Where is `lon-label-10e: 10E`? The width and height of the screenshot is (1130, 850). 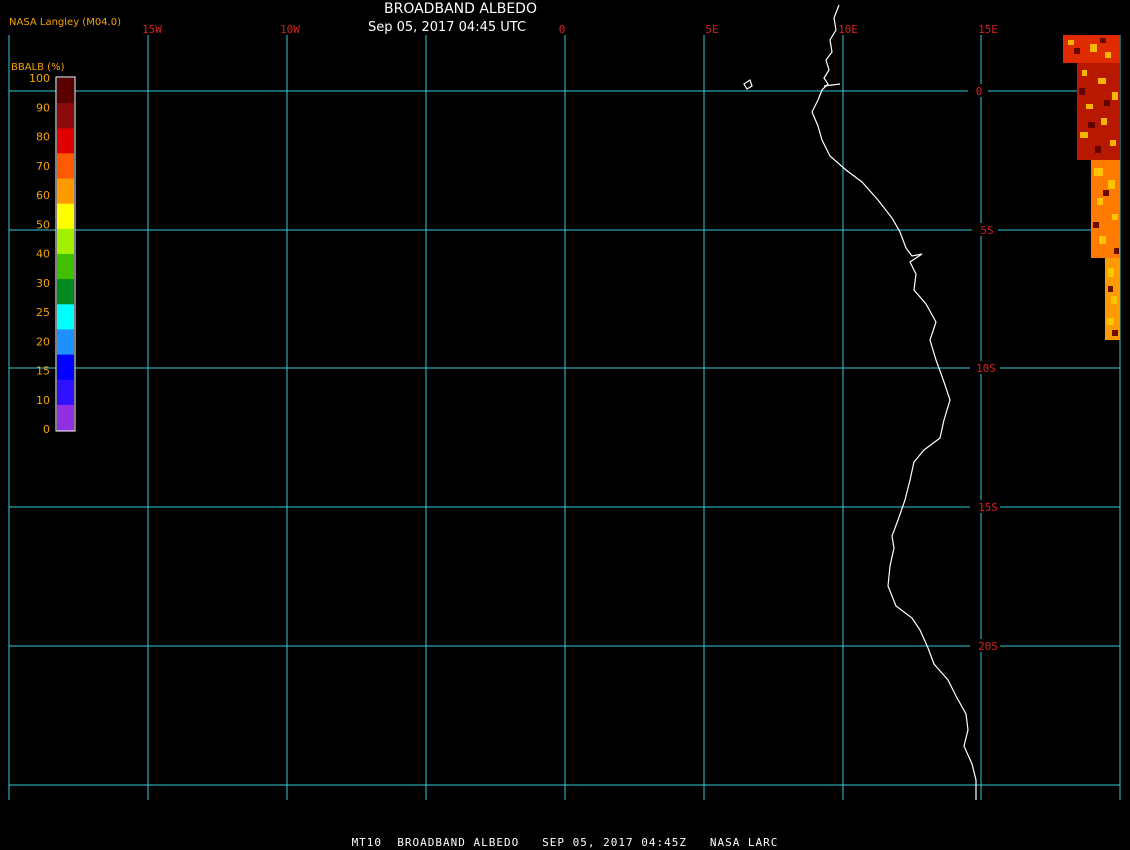
lon-label-10e: 10E is located at coordinates (848, 29).